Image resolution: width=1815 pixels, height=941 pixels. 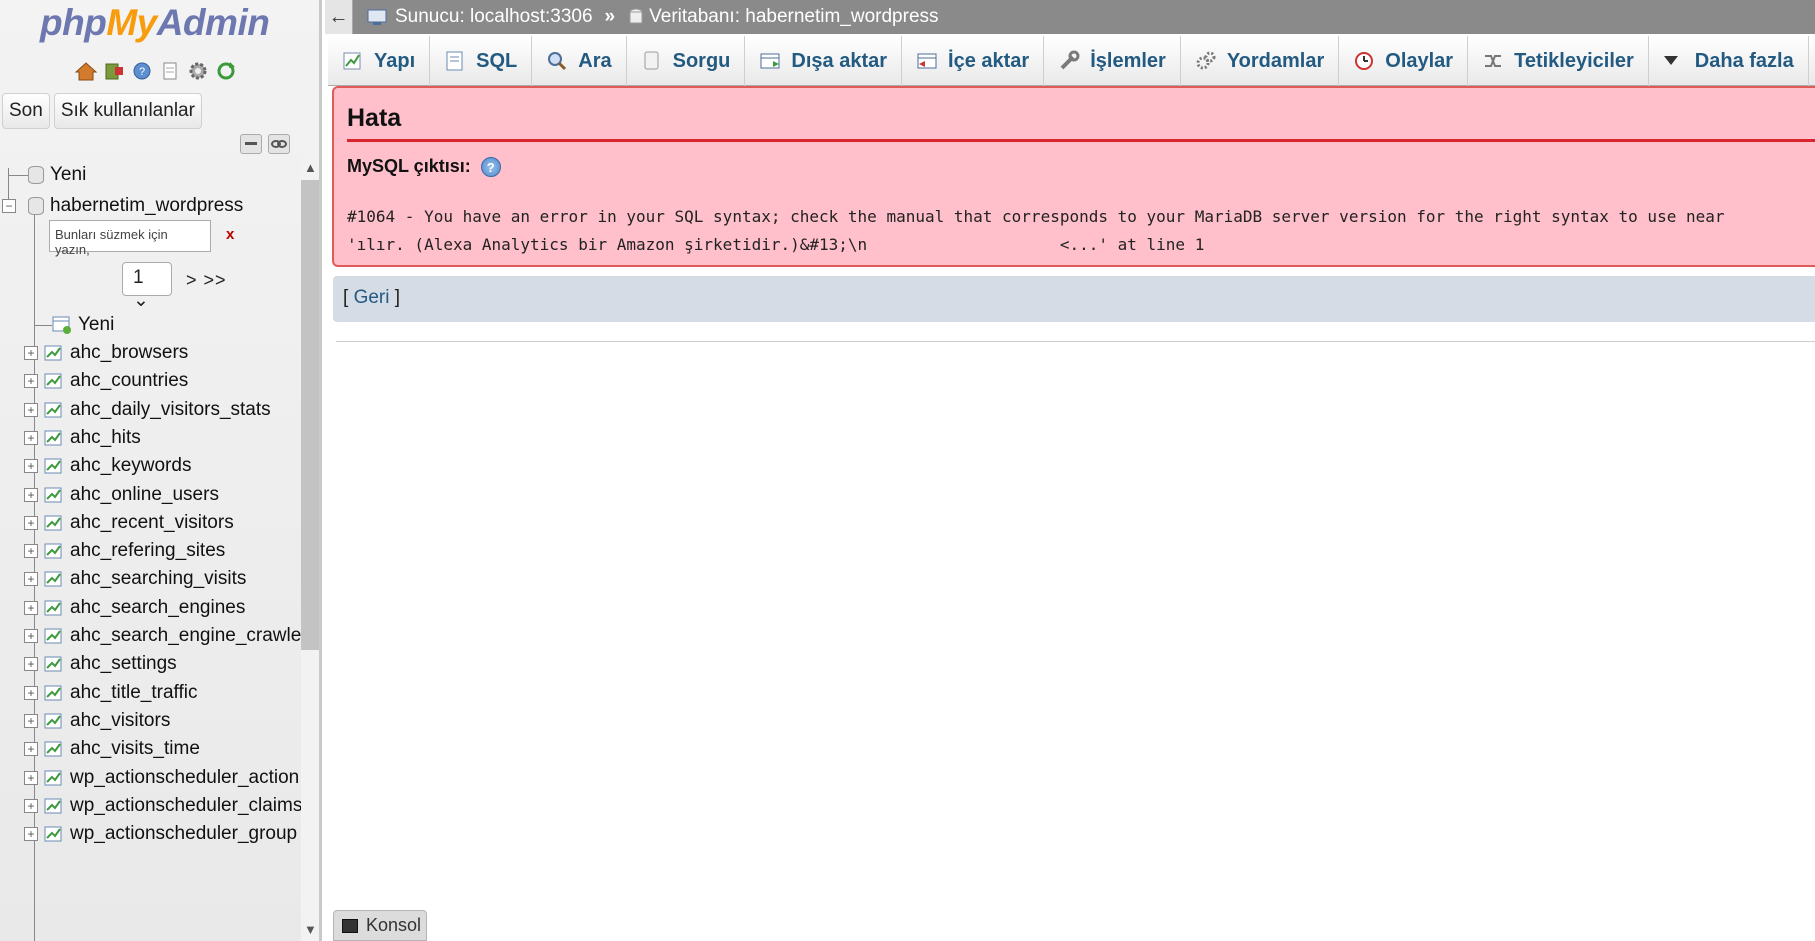 I want to click on tab-tetikleyiciler: Tetikleyiciler, so click(x=1558, y=61).